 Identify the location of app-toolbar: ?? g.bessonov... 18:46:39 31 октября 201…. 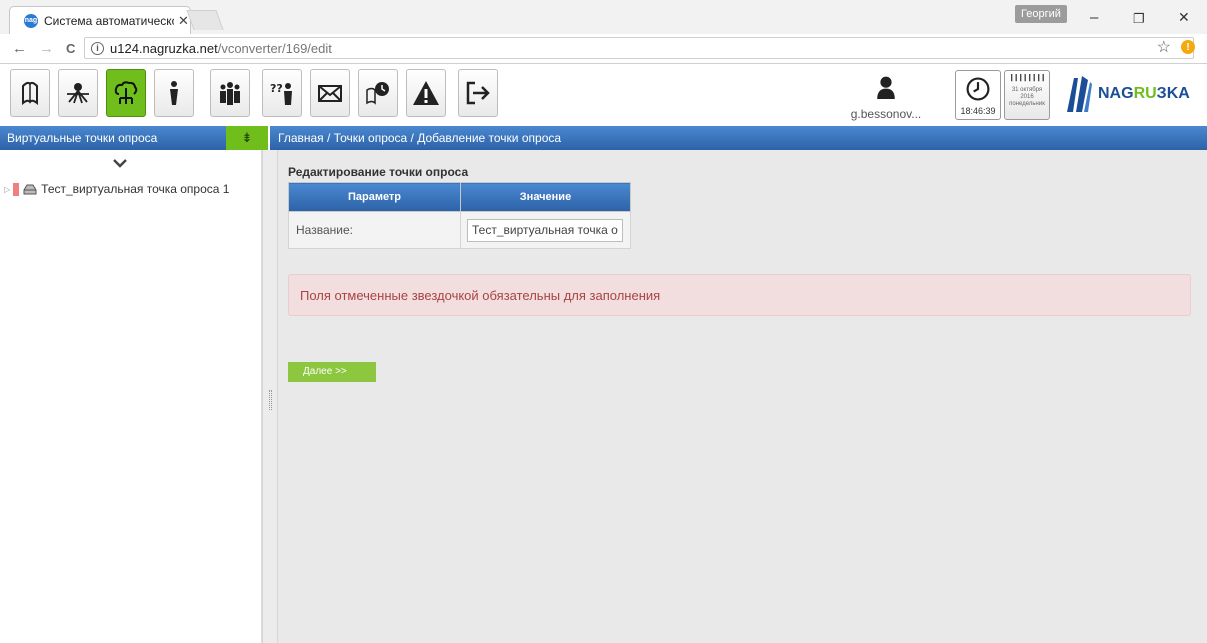
(603, 95).